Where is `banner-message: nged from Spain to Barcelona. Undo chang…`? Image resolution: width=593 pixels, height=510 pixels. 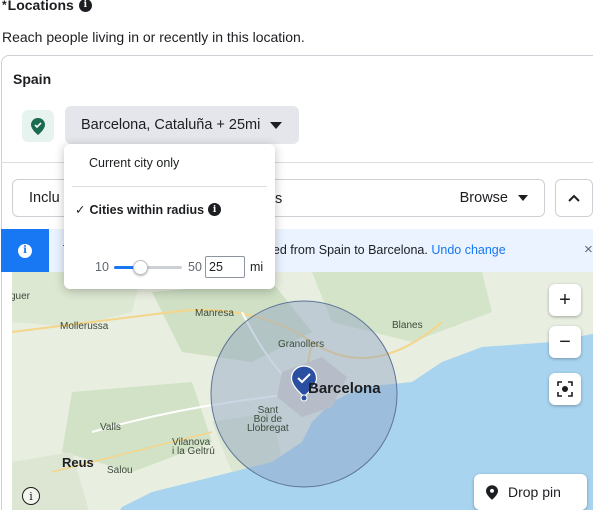
banner-message: nged from Spain to Barcelona. Undo chang… is located at coordinates (382, 250).